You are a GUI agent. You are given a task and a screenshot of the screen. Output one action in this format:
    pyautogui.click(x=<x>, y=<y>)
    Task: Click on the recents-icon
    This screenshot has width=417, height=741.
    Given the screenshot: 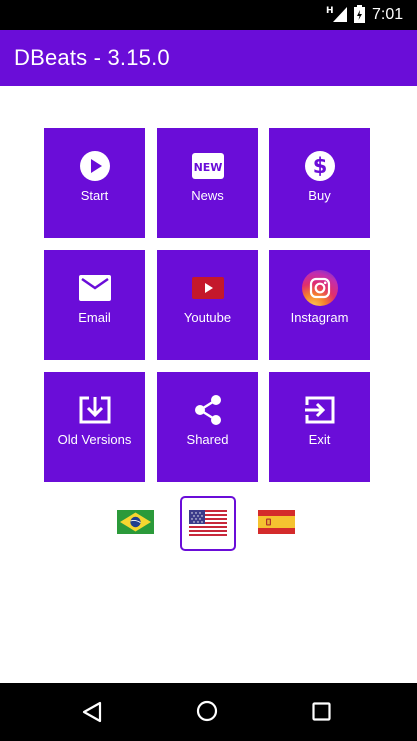 What is the action you would take?
    pyautogui.click(x=321, y=711)
    